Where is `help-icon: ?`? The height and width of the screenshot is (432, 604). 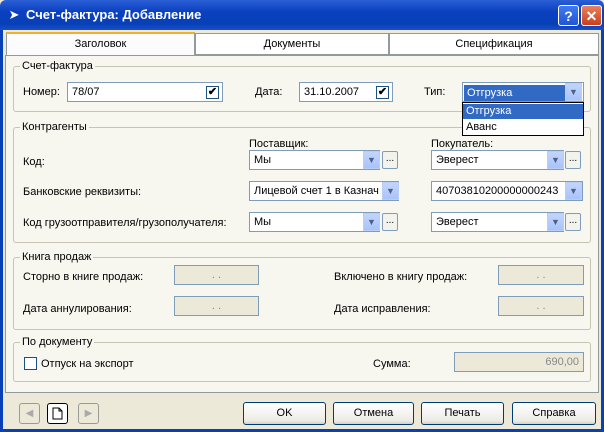 help-icon: ? is located at coordinates (568, 15).